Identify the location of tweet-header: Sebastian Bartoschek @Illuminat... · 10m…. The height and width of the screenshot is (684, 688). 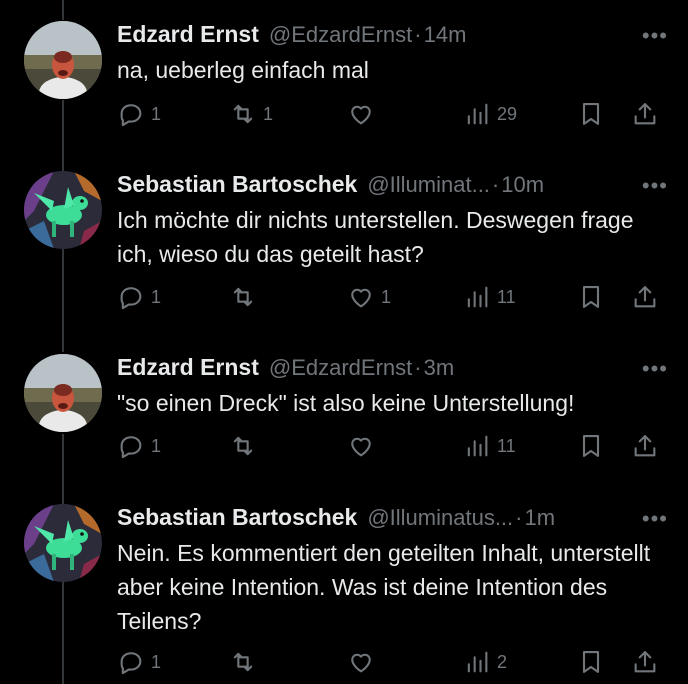
(392, 186).